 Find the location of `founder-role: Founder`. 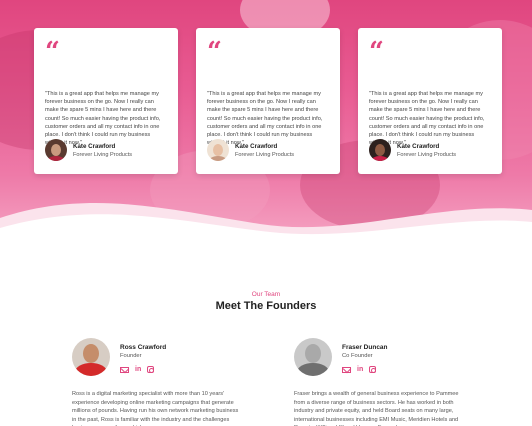

founder-role: Founder is located at coordinates (131, 356).